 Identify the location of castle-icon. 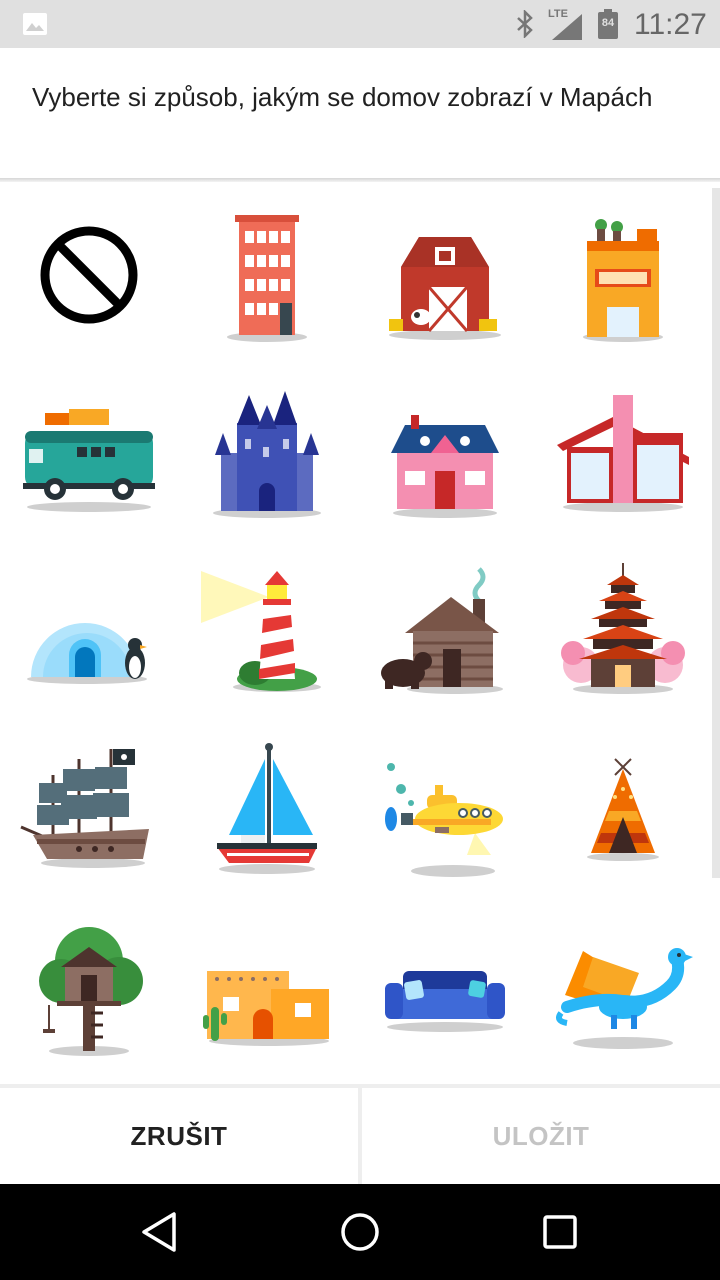
(267, 453).